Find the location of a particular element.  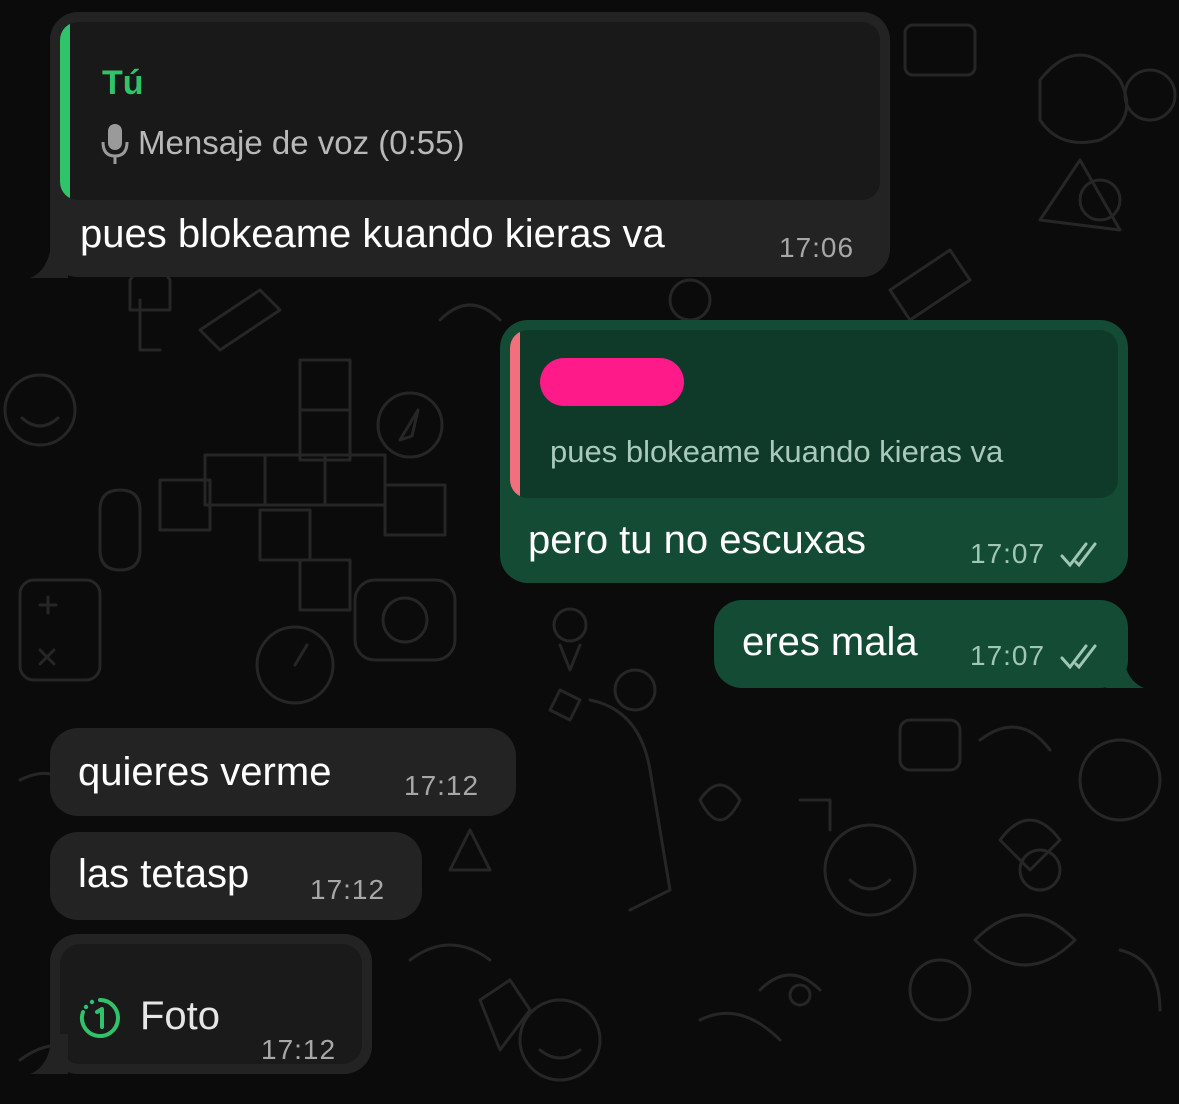

view-once-media: Foto 17:12 is located at coordinates (211, 1004).